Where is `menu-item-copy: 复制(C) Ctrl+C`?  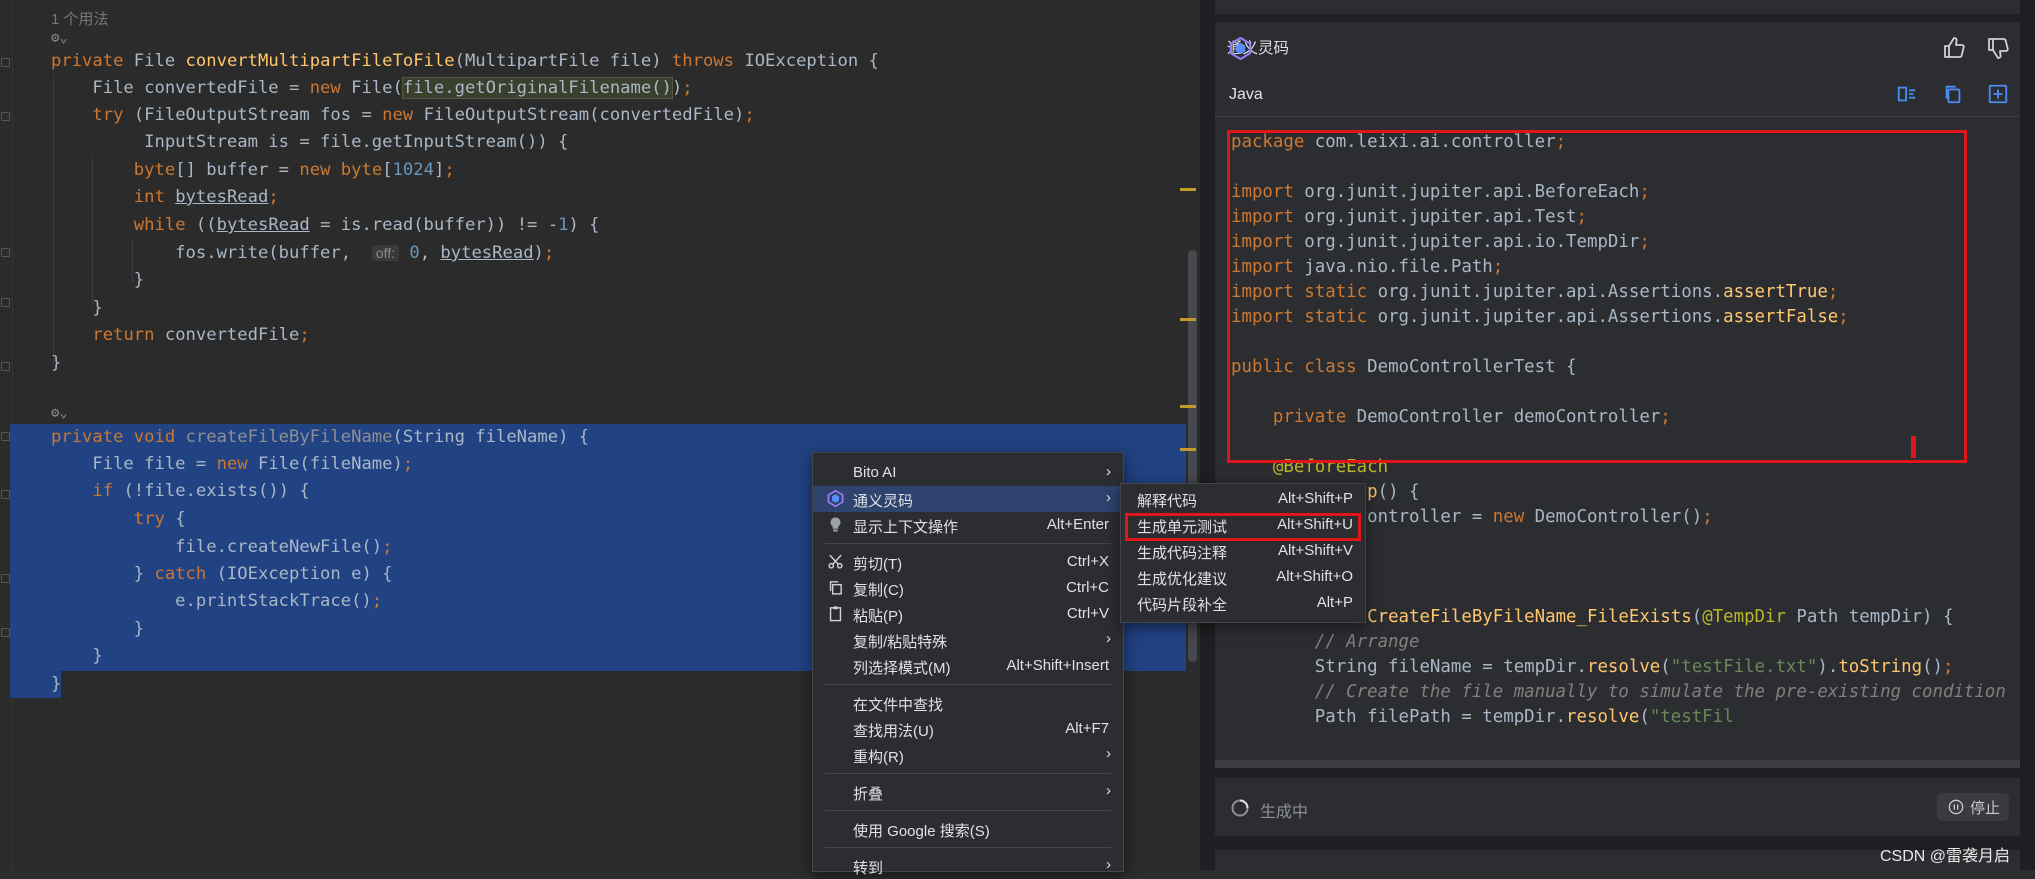 menu-item-copy: 复制(C) Ctrl+C is located at coordinates (968, 588).